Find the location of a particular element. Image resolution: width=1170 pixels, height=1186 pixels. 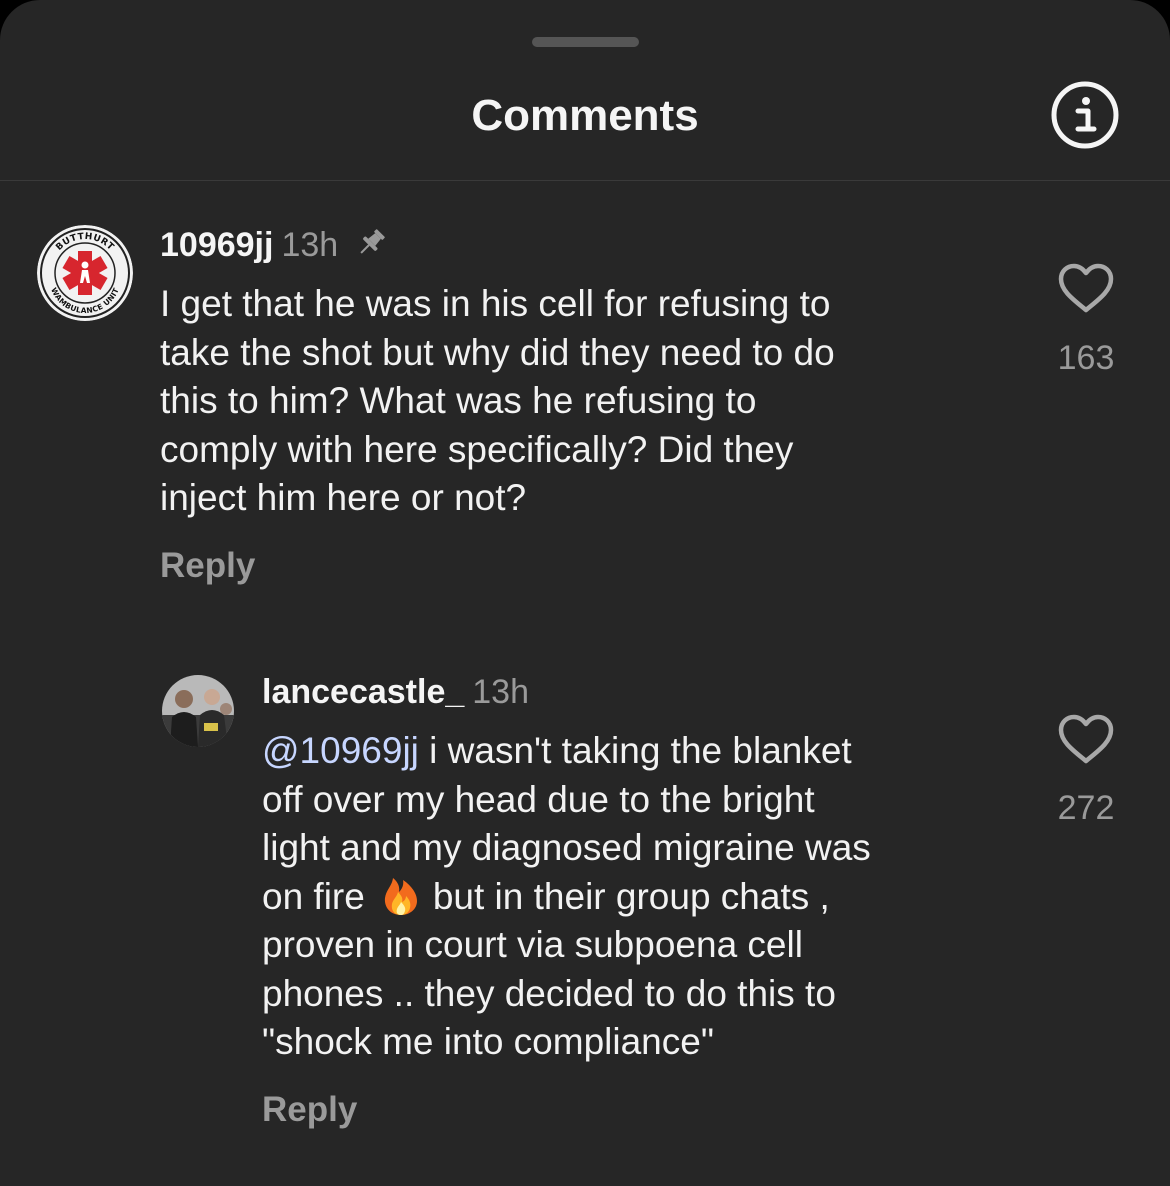

photo-avatar-icon is located at coordinates (198, 711).